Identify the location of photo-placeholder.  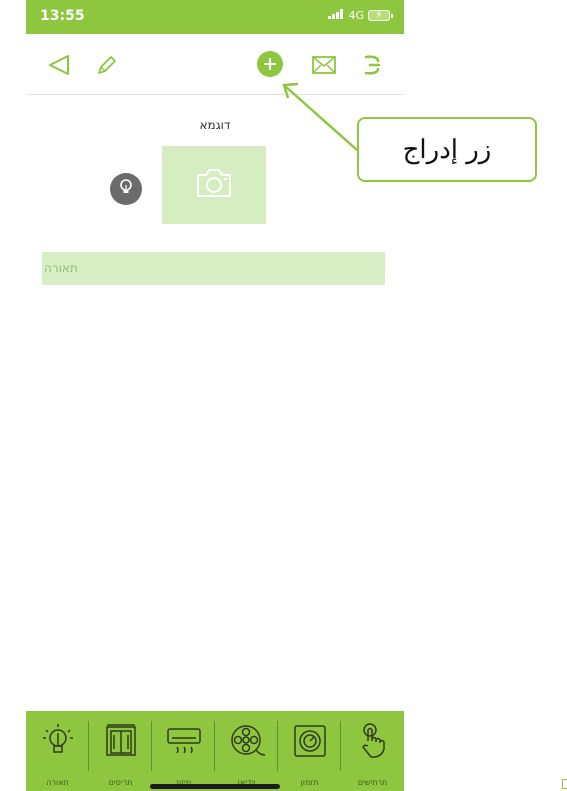
(214, 185).